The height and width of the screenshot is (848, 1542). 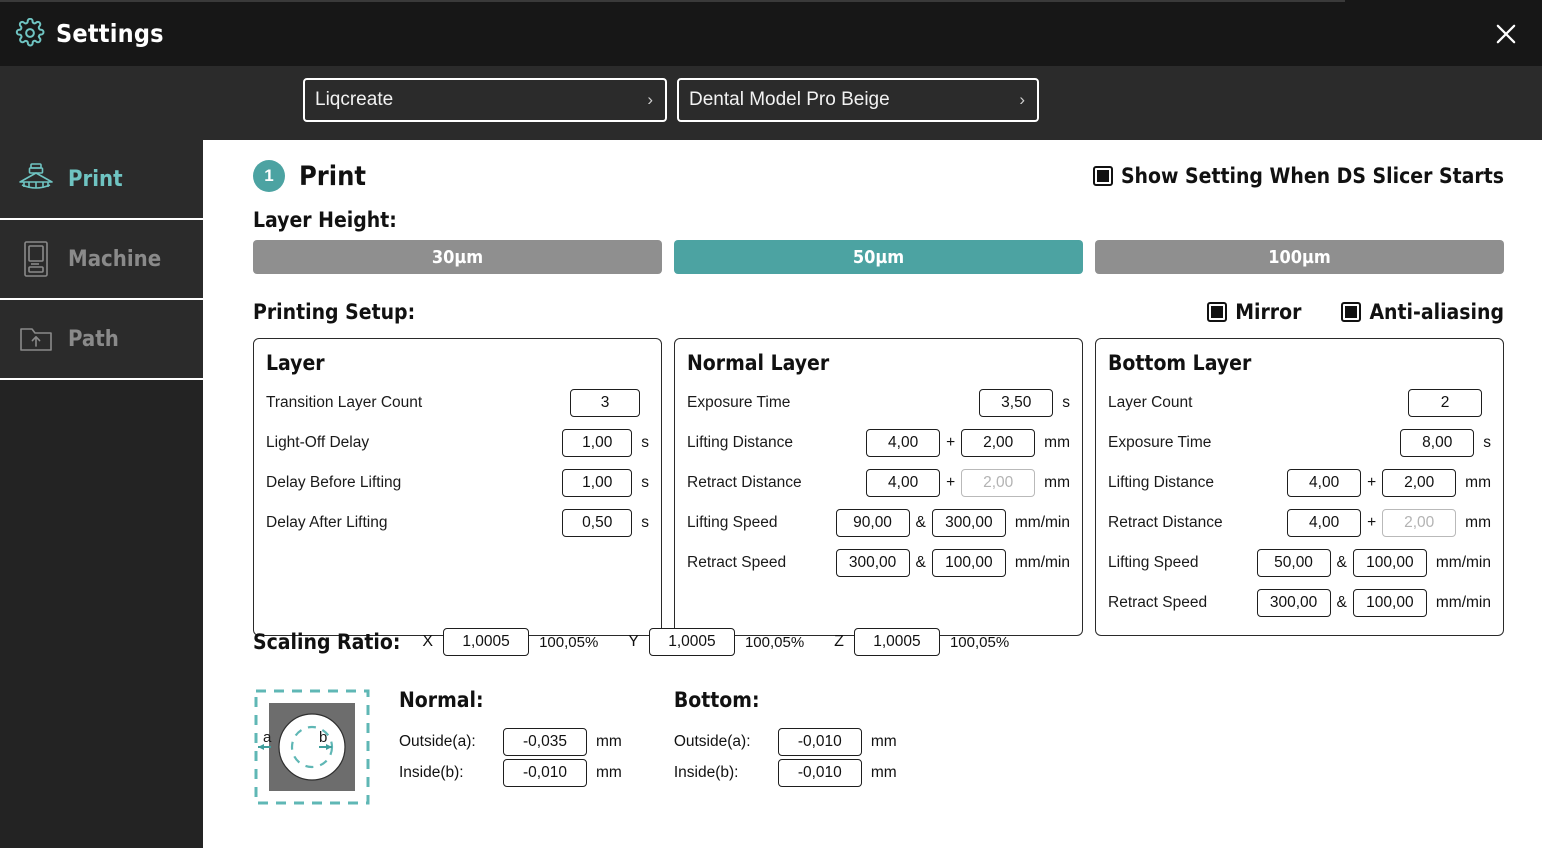 I want to click on scaling-x-input: 1,0005, so click(x=486, y=642).